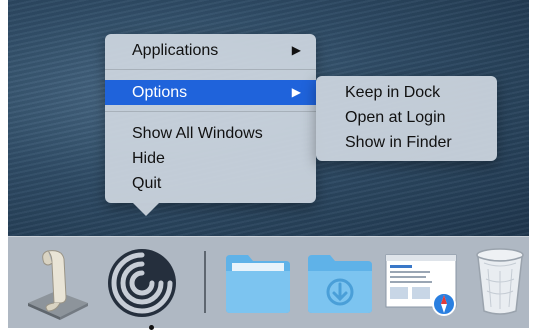 The height and width of the screenshot is (330, 537). I want to click on submenu-item-label: Show in Finder, so click(398, 142).